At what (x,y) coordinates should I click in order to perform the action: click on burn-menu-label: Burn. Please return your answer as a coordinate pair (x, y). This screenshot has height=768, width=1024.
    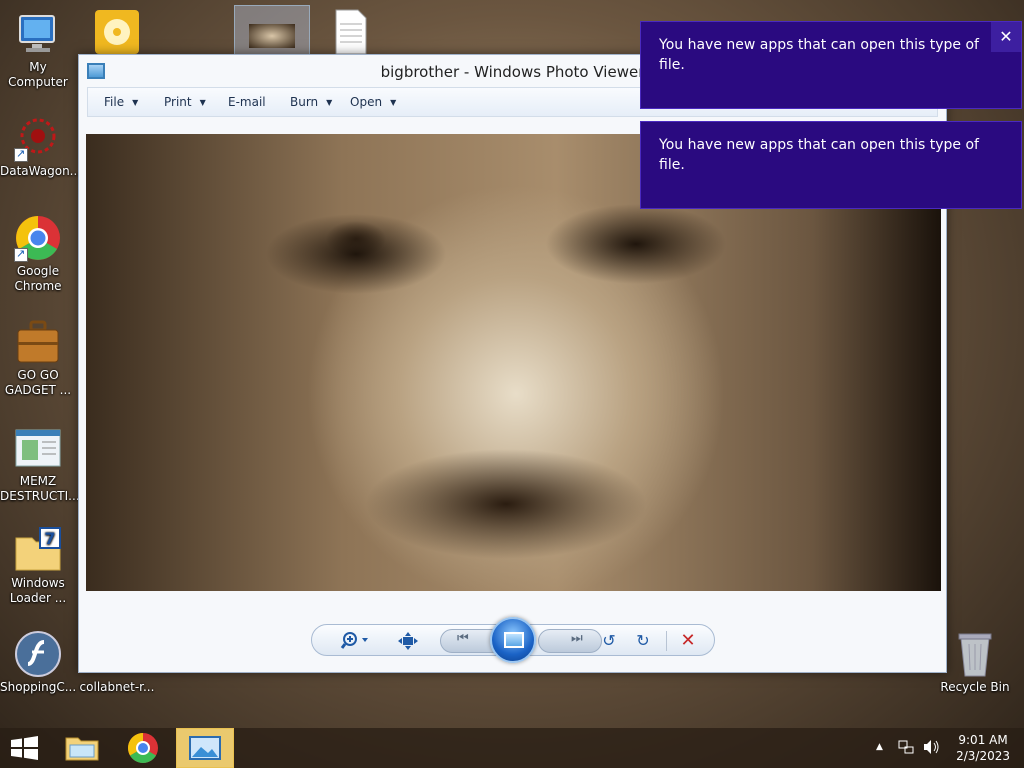
    Looking at the image, I should click on (304, 102).